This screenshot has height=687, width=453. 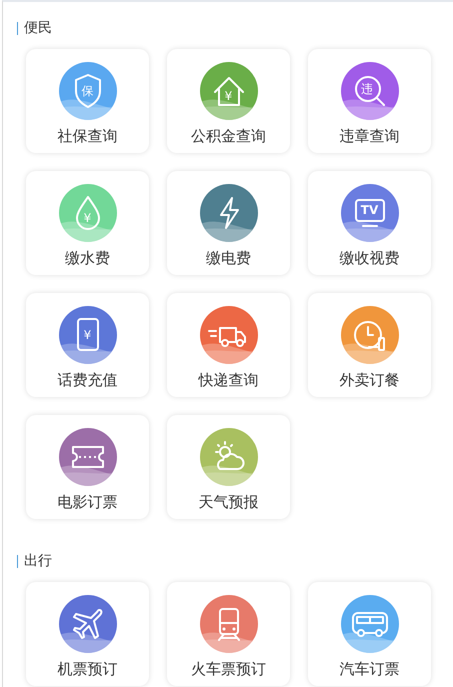 What do you see at coordinates (369, 634) in the screenshot?
I see `service-tile: 汽车订票` at bounding box center [369, 634].